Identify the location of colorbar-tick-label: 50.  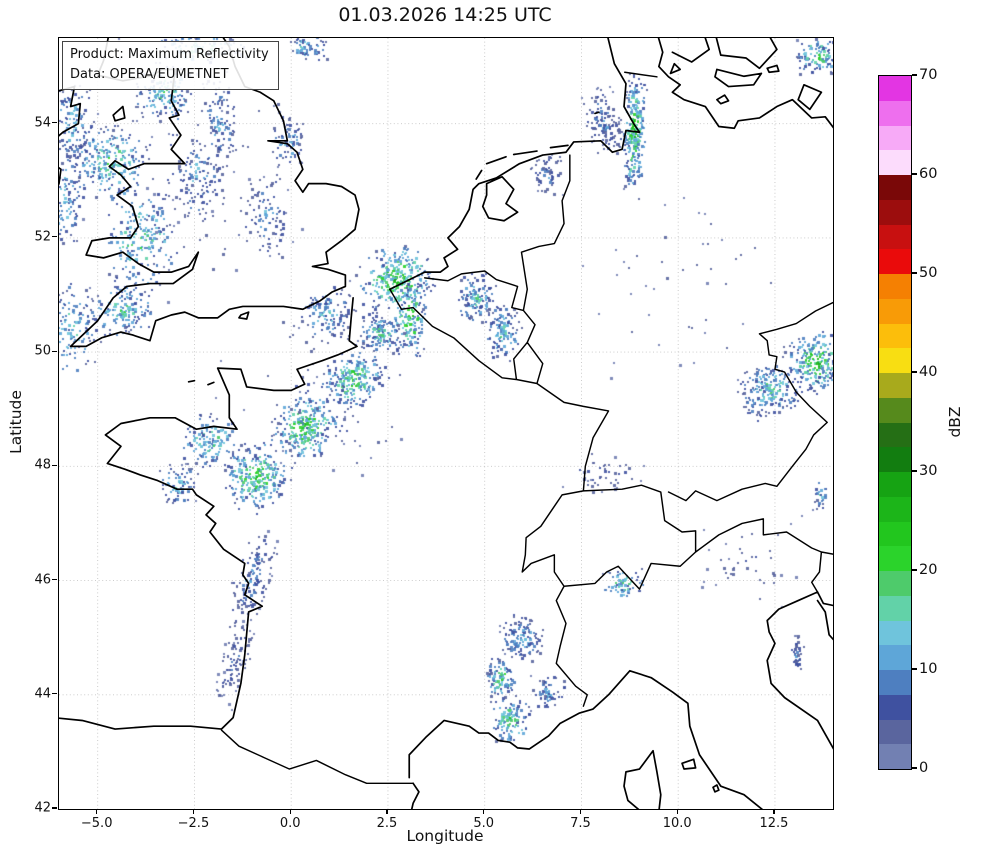
(928, 273).